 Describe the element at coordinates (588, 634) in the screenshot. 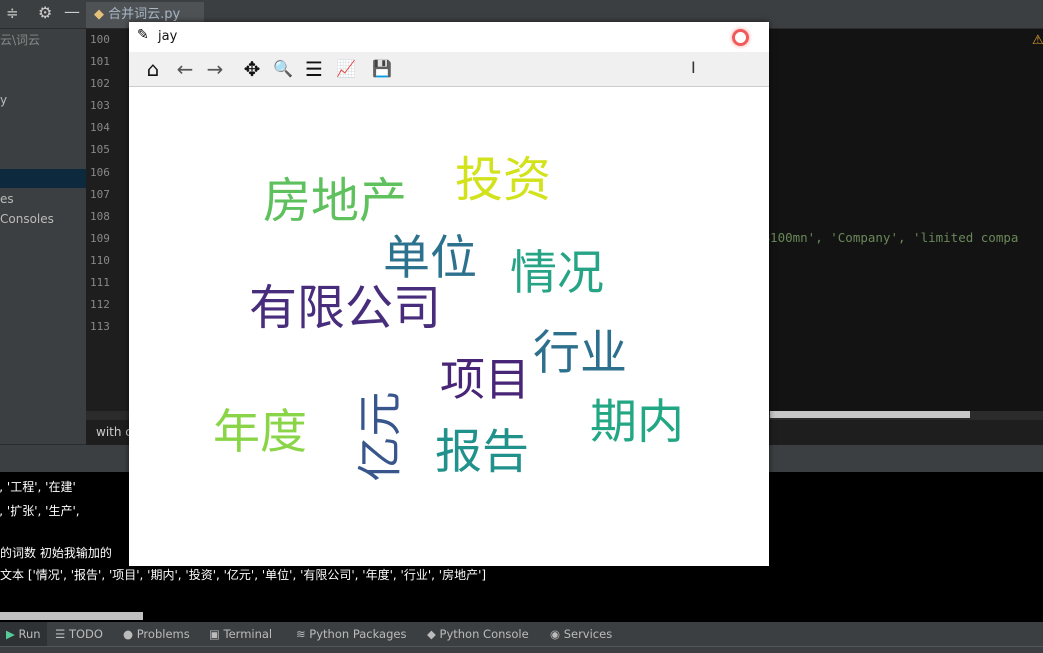

I see `tab-label: Services` at that location.